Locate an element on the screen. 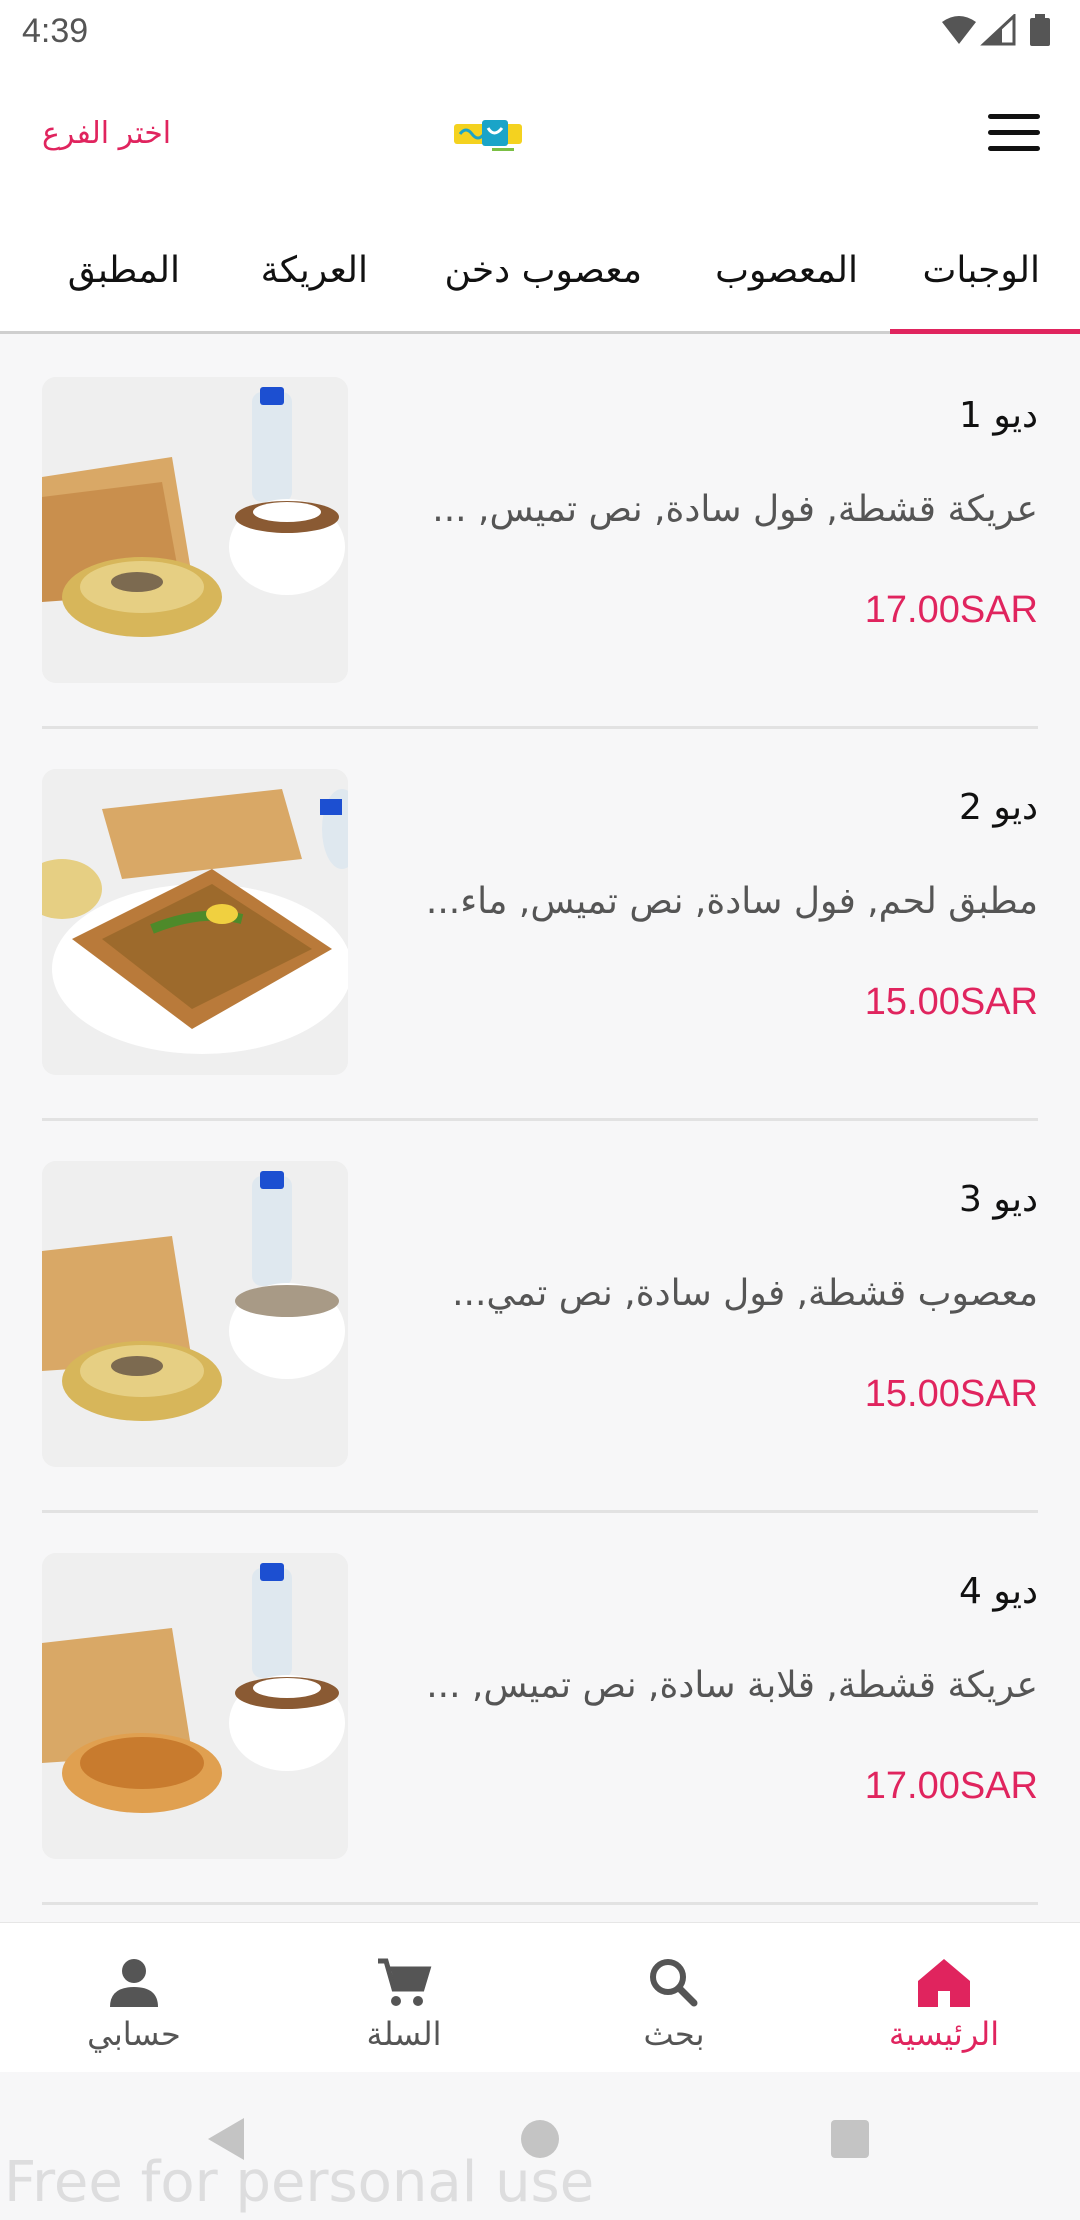  search-icon is located at coordinates (674, 1983).